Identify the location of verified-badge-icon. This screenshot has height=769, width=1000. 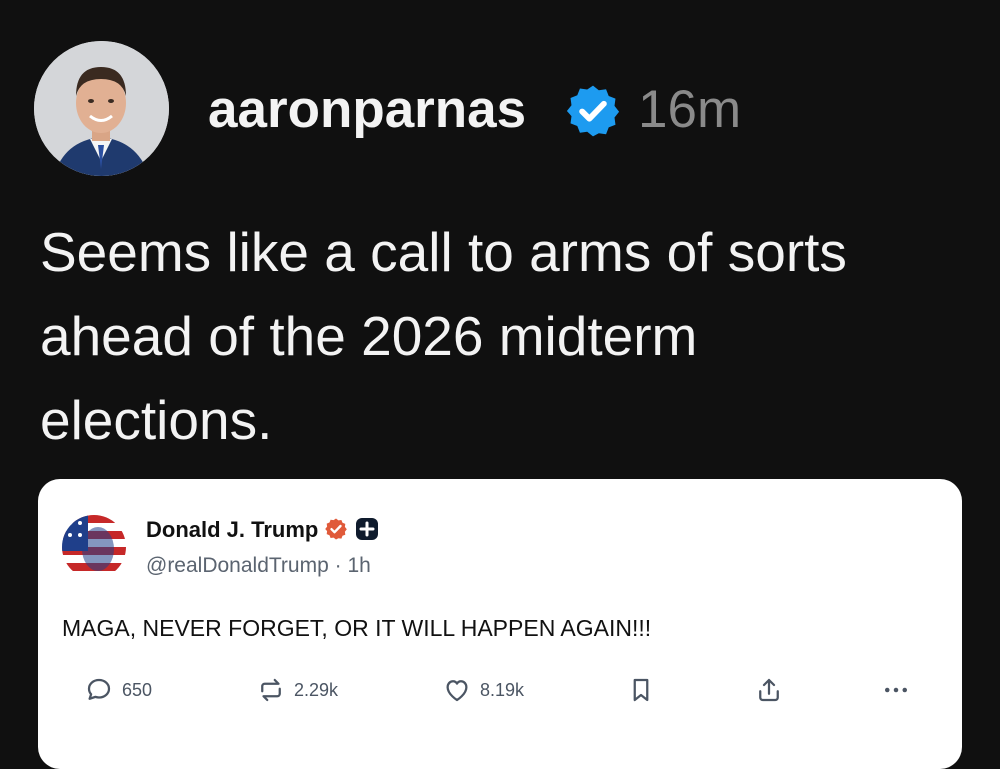
(593, 111).